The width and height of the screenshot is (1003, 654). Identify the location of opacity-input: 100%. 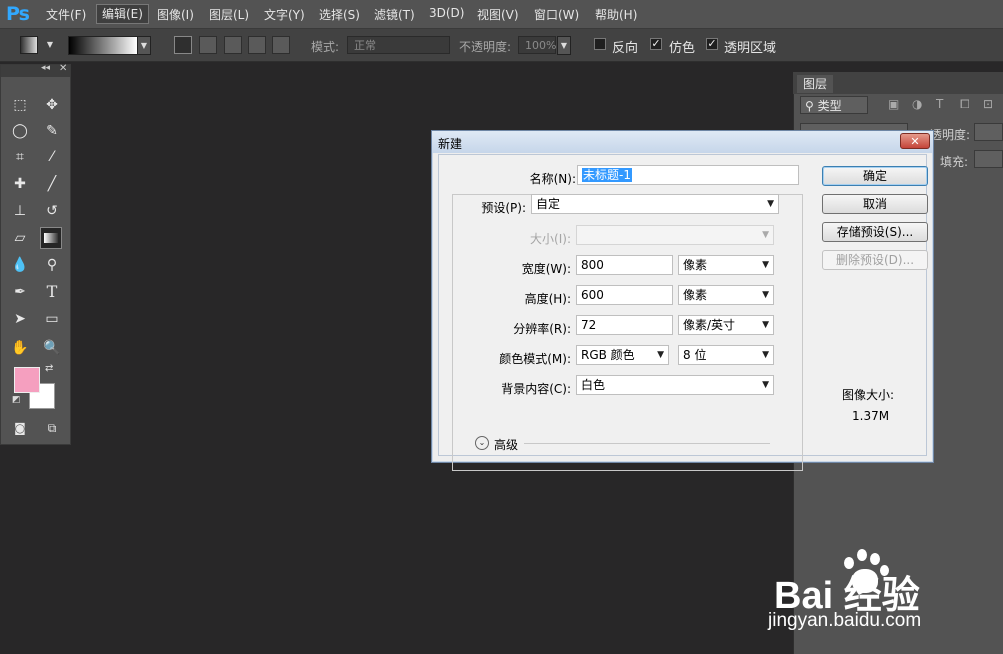
(537, 45).